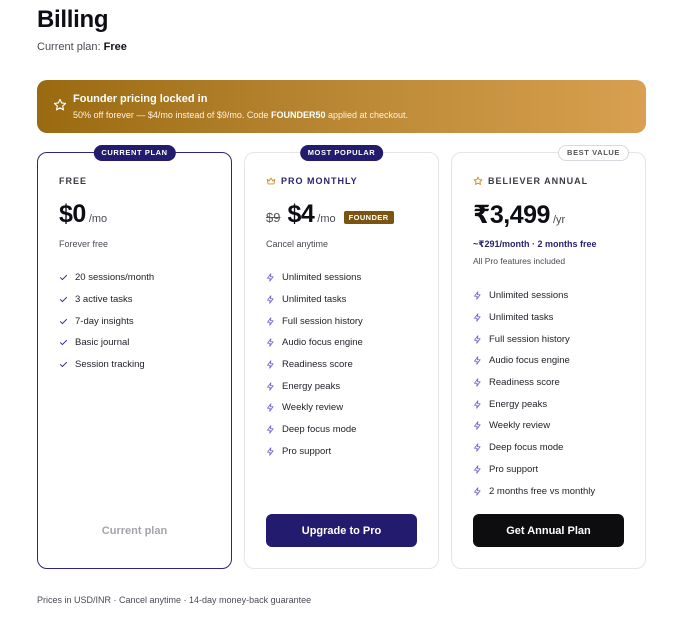 The image size is (685, 622). What do you see at coordinates (519, 261) in the screenshot?
I see `note-annual: All Pro features included` at bounding box center [519, 261].